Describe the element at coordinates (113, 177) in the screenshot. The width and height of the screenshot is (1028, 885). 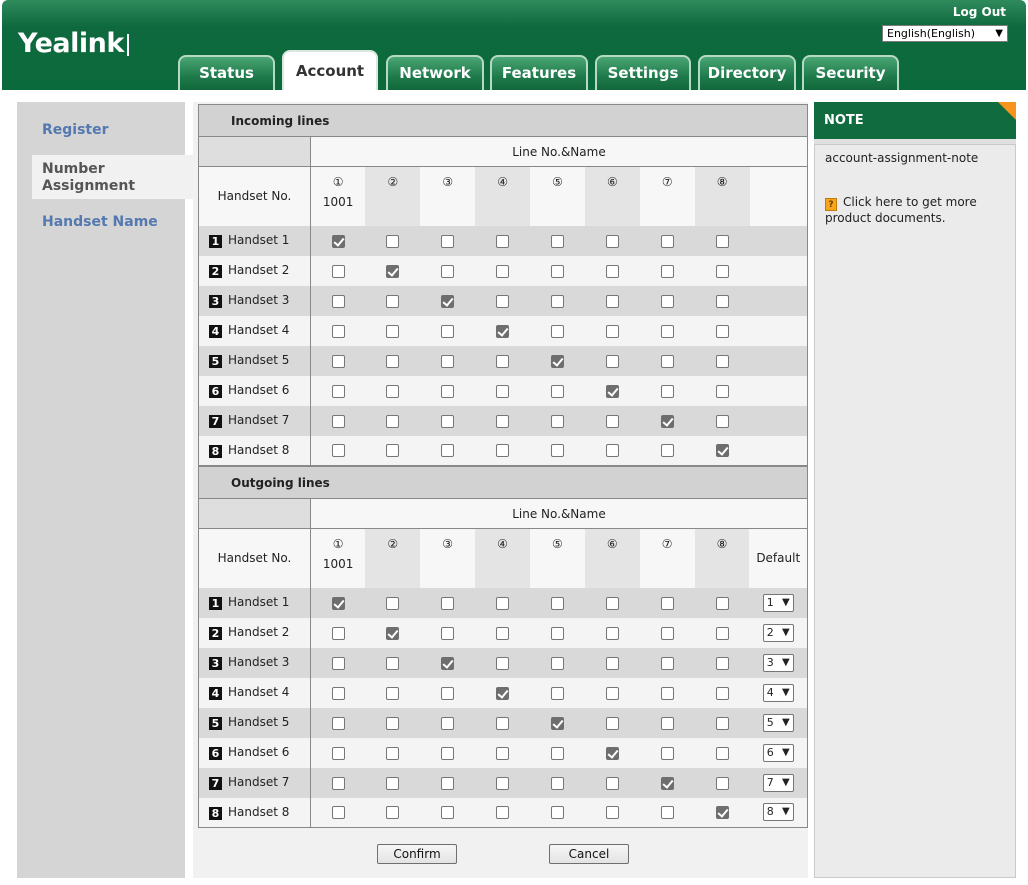
I see `sidebar-item-number-assignment: Number Assignment` at that location.